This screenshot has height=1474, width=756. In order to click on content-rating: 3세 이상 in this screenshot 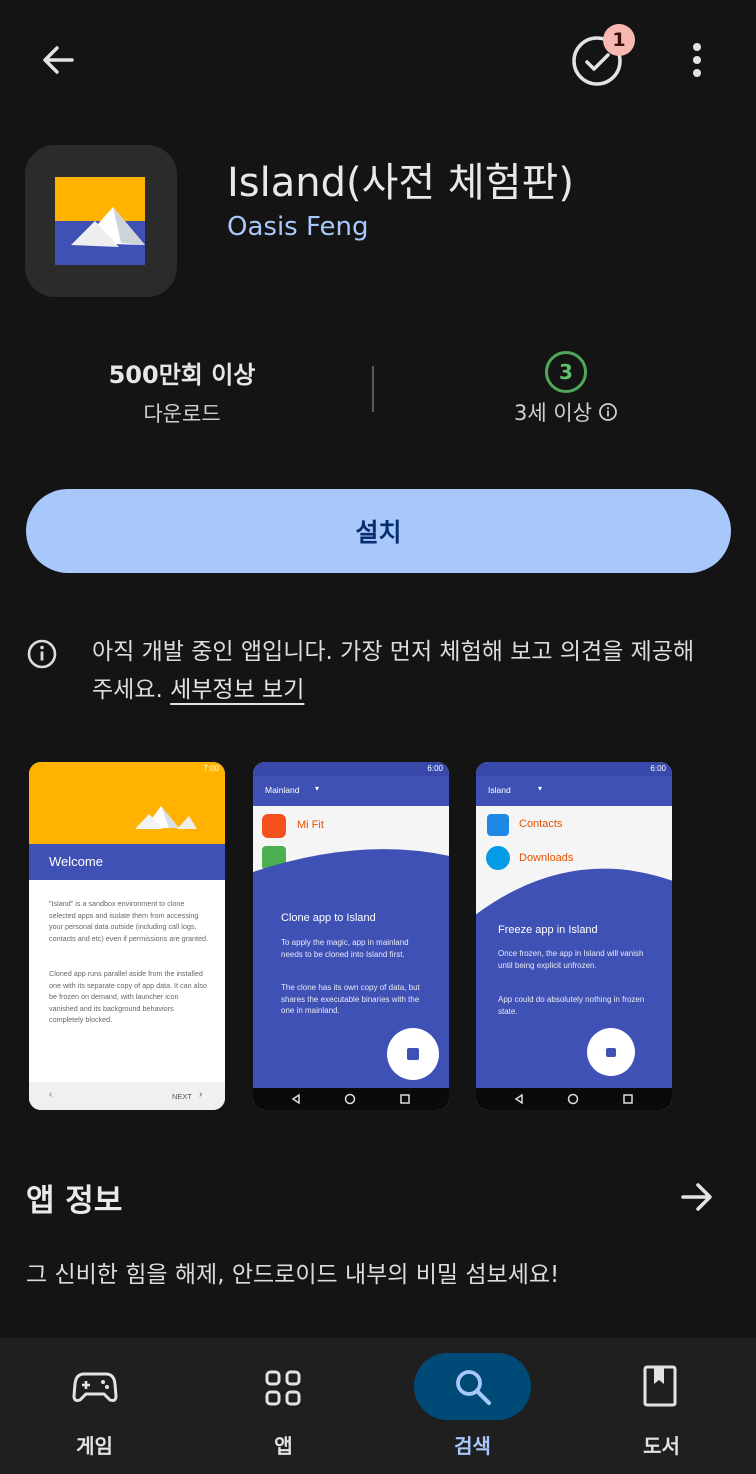, I will do `click(566, 412)`.